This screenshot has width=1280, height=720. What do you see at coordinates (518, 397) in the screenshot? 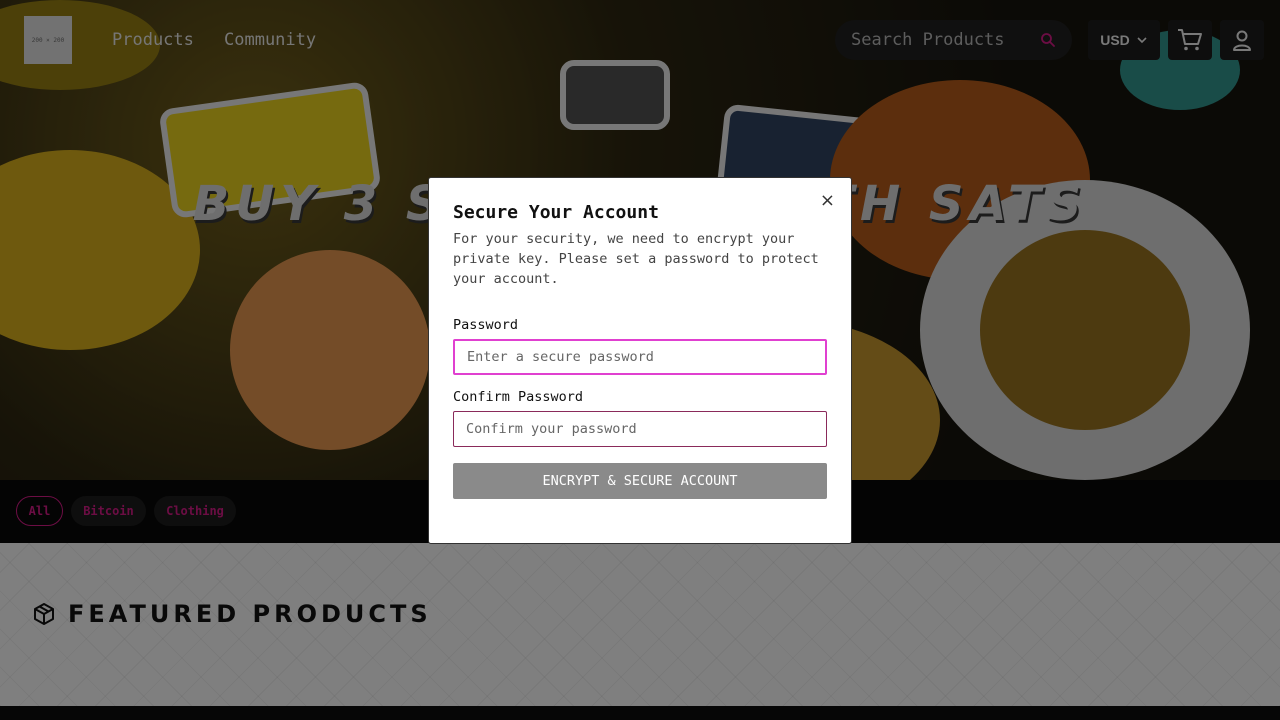
I see `confirm-password-label: Confirm Password` at bounding box center [518, 397].